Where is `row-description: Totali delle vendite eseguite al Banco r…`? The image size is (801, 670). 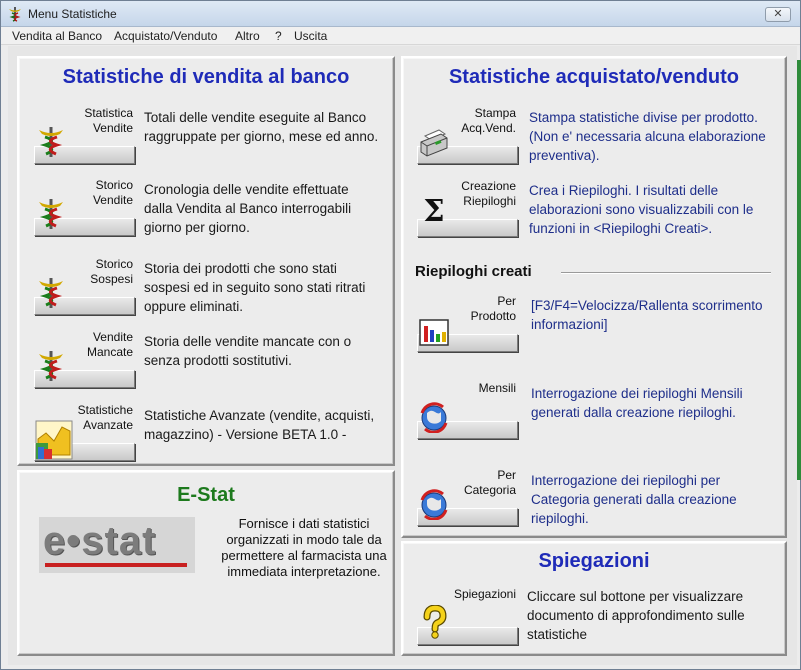
row-description: Totali delle vendite eseguite al Banco r… is located at coordinates (261, 127).